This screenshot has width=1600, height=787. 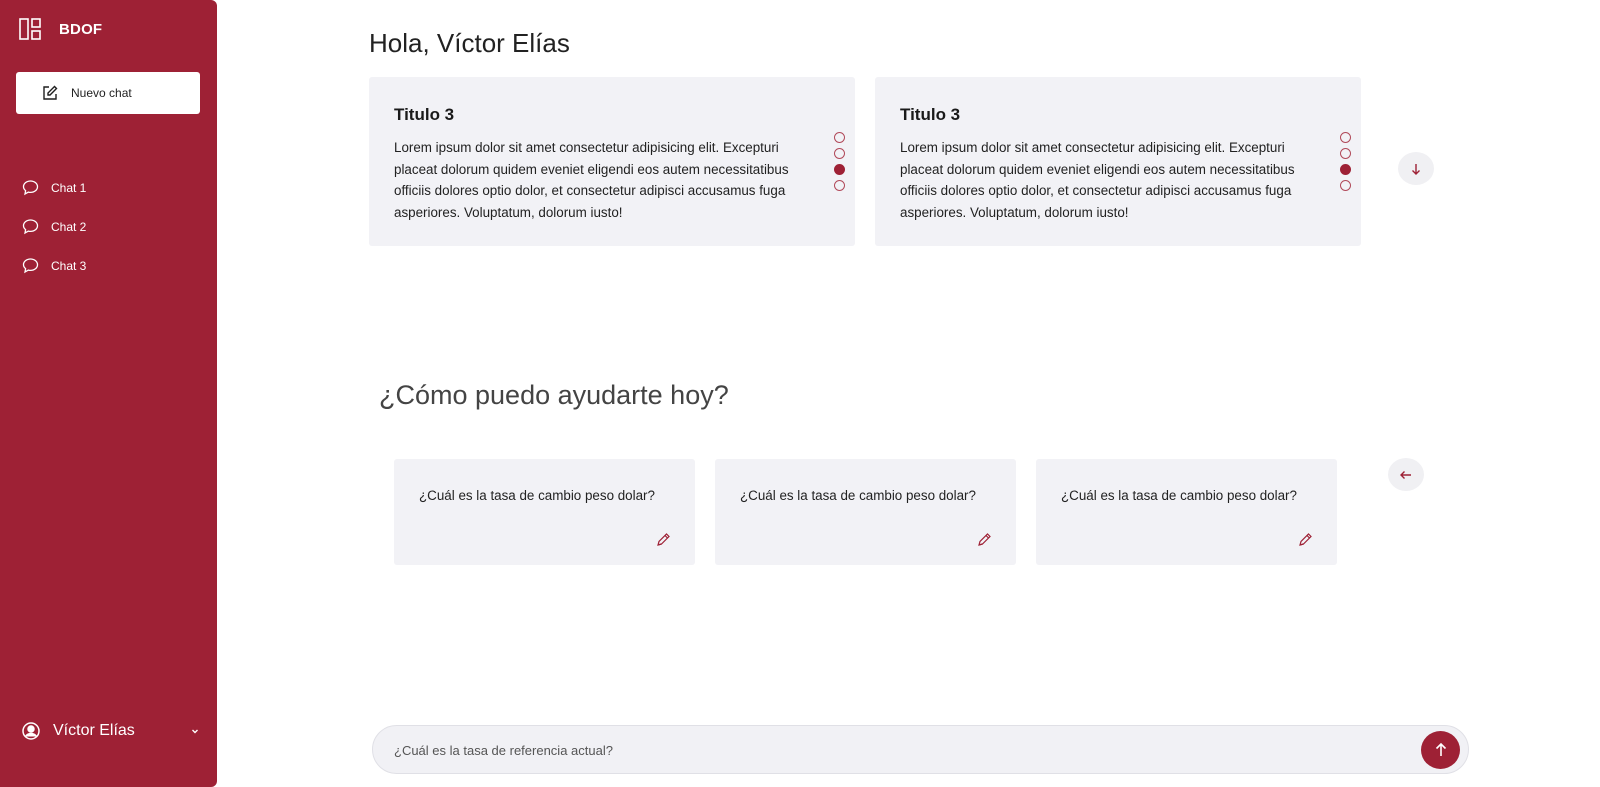 I want to click on sidebar-item-chat-2: Chat 2, so click(x=54, y=226).